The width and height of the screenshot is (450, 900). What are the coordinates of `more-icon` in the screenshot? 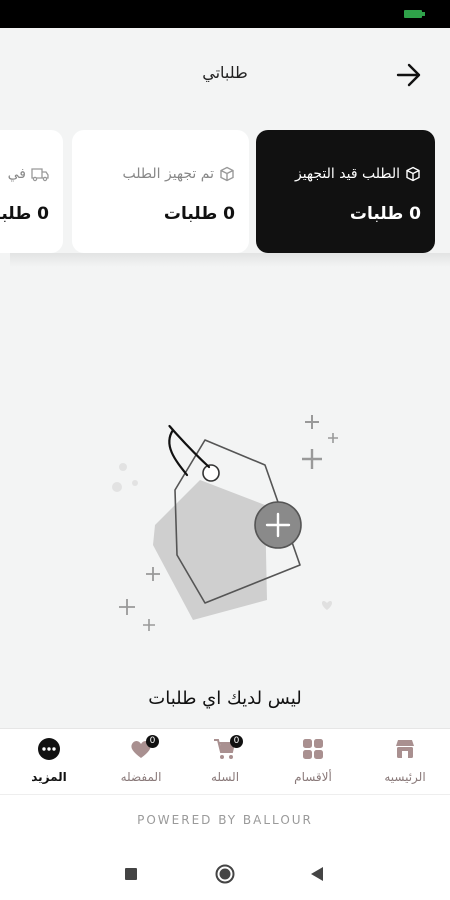 It's located at (49, 749).